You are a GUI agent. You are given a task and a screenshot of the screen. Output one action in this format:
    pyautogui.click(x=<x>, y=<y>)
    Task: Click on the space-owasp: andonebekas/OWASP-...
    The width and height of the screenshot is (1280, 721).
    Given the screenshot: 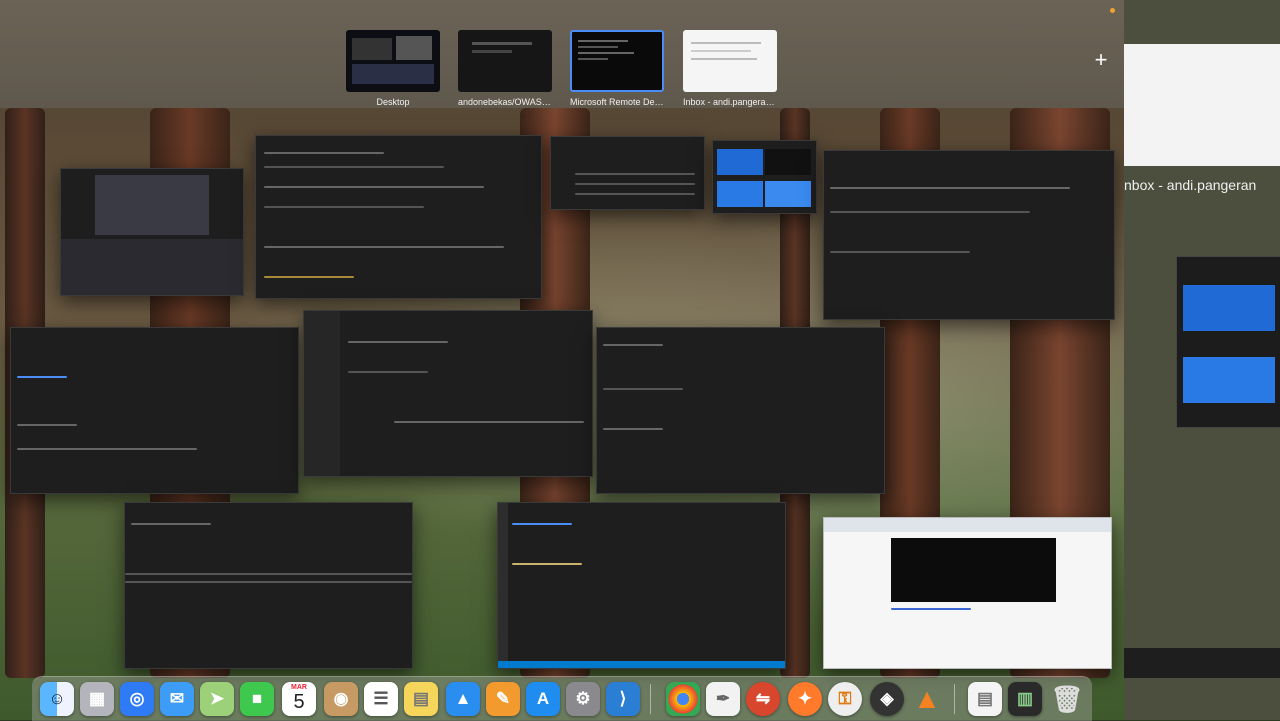 What is the action you would take?
    pyautogui.click(x=505, y=68)
    